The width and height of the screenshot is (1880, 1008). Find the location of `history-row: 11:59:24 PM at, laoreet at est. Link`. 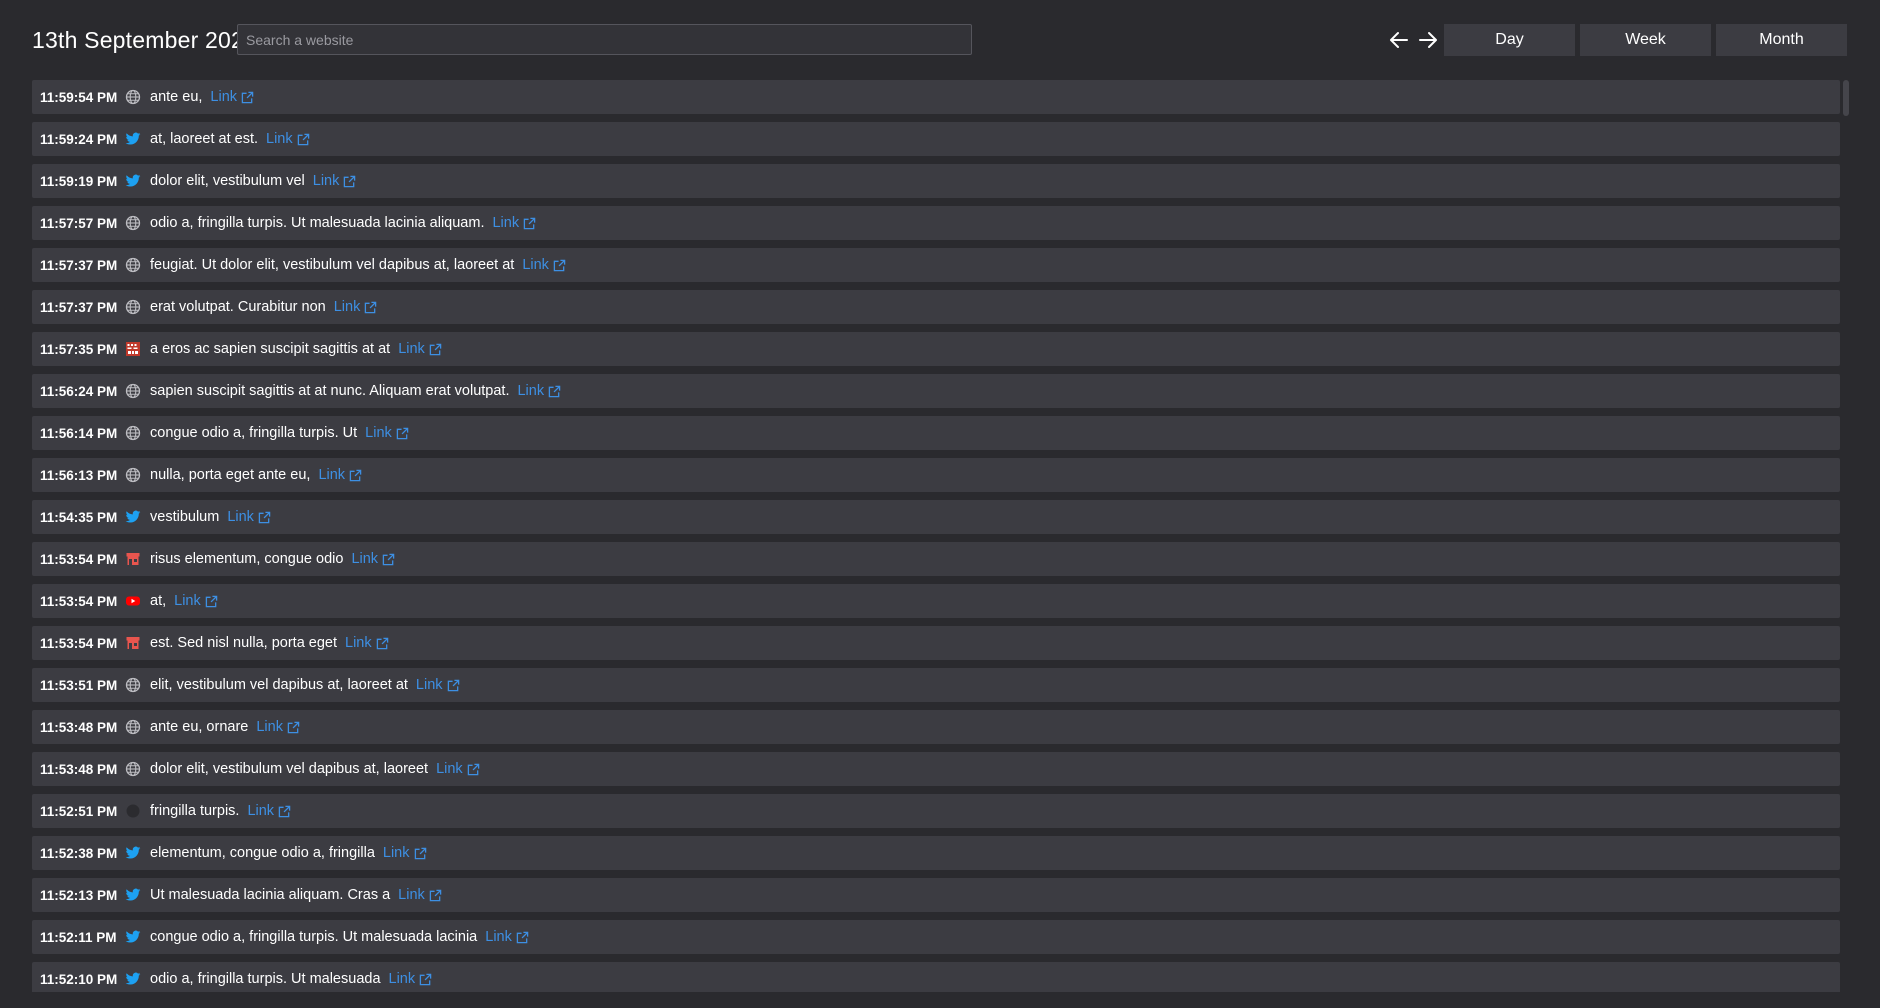

history-row: 11:59:24 PM at, laoreet at est. Link is located at coordinates (936, 139).